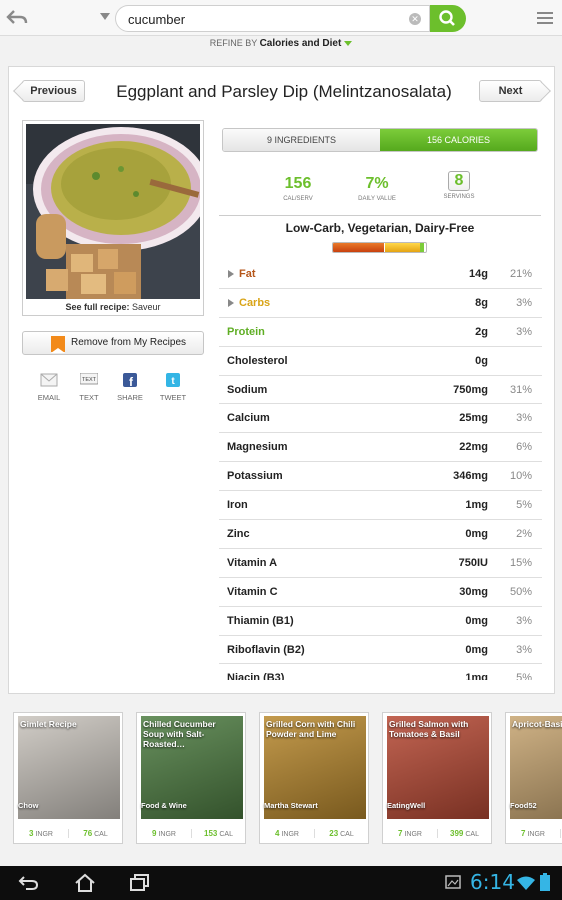 Image resolution: width=562 pixels, height=900 pixels. I want to click on nutrient-row-sodium: Sodium 750mg 31%, so click(380, 390).